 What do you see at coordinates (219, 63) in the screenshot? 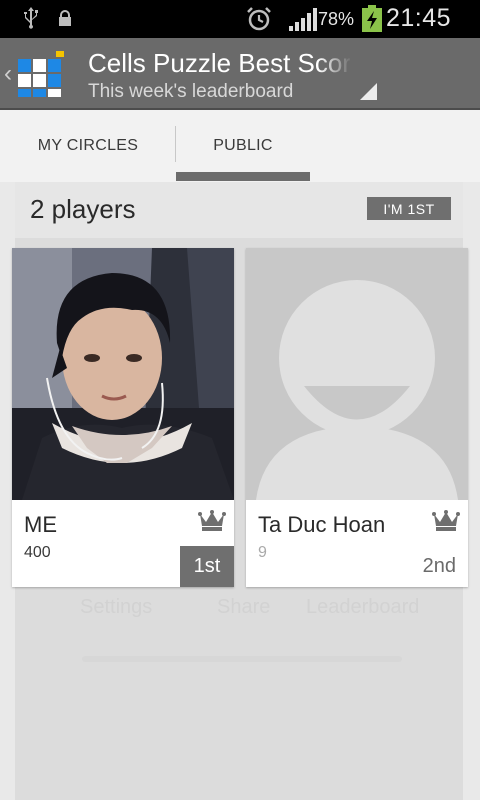
I see `action-bar-title: Cells Puzzle Best Score` at bounding box center [219, 63].